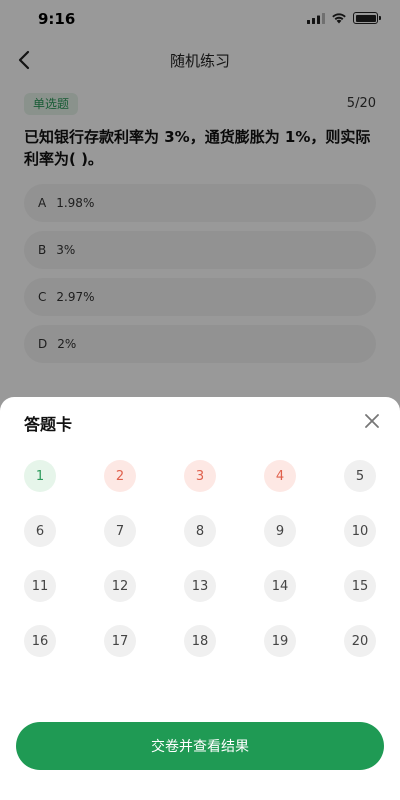  Describe the element at coordinates (200, 476) in the screenshot. I see `answer-cell-3: 3` at that location.